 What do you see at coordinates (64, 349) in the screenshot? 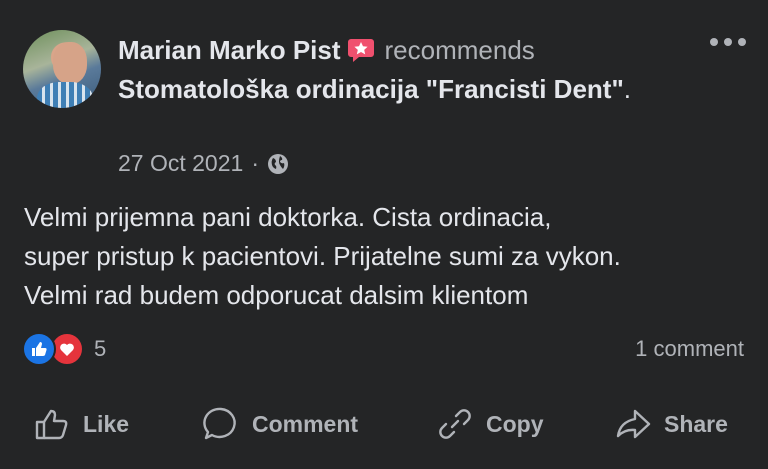
I see `reactions-summary: 5` at bounding box center [64, 349].